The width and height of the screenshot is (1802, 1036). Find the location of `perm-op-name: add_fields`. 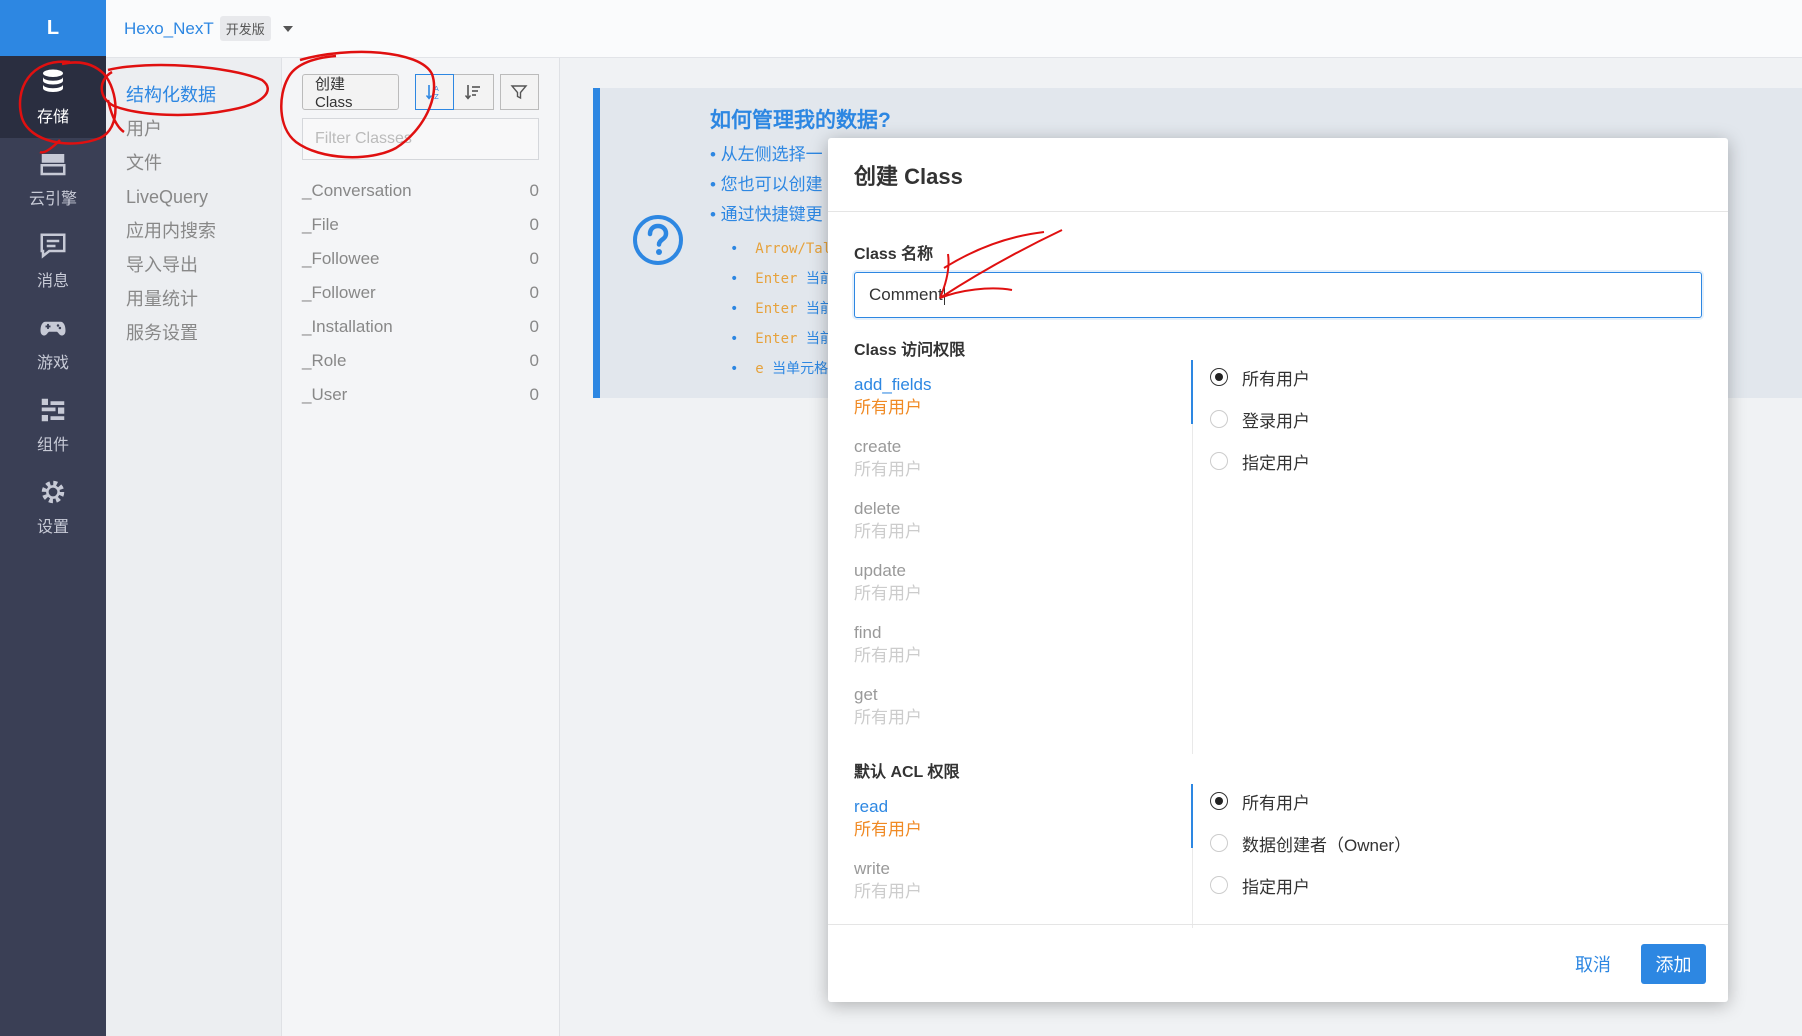

perm-op-name: add_fields is located at coordinates (893, 384).